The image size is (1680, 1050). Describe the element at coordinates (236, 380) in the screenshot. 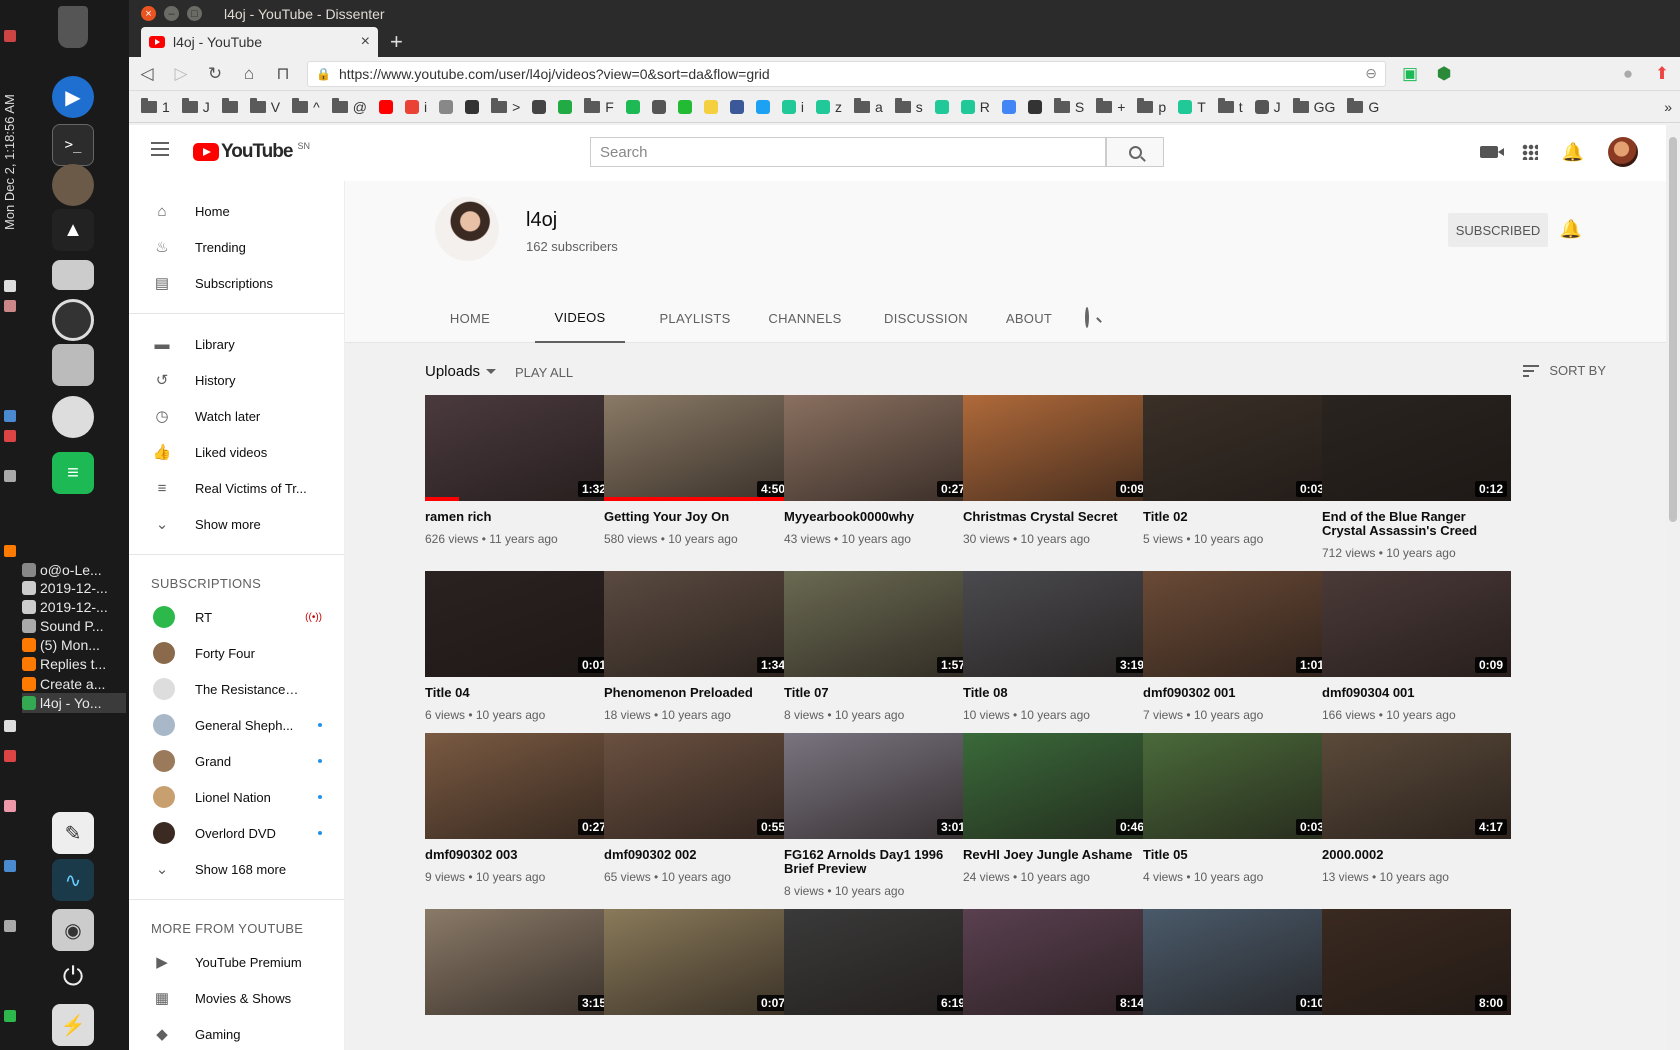

I see `sidebar-item-history: ↺ History` at that location.